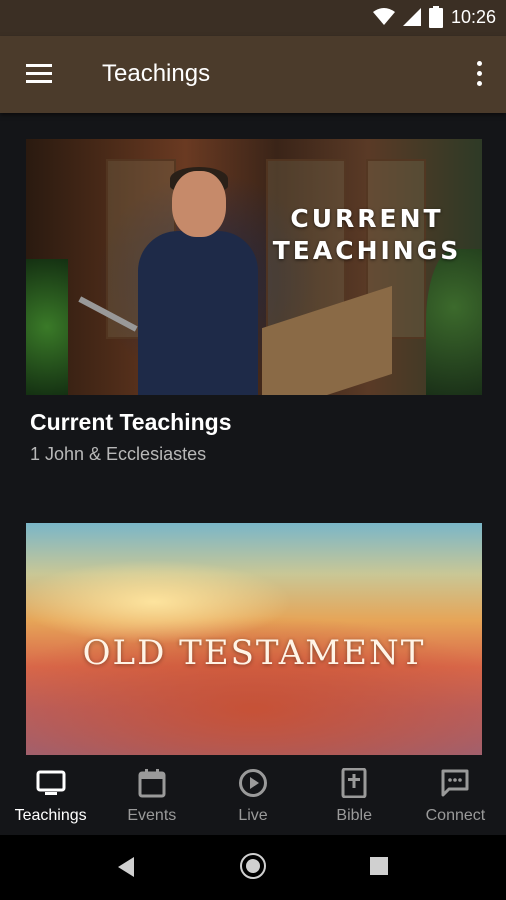  What do you see at coordinates (51, 782) in the screenshot?
I see `tv-icon` at bounding box center [51, 782].